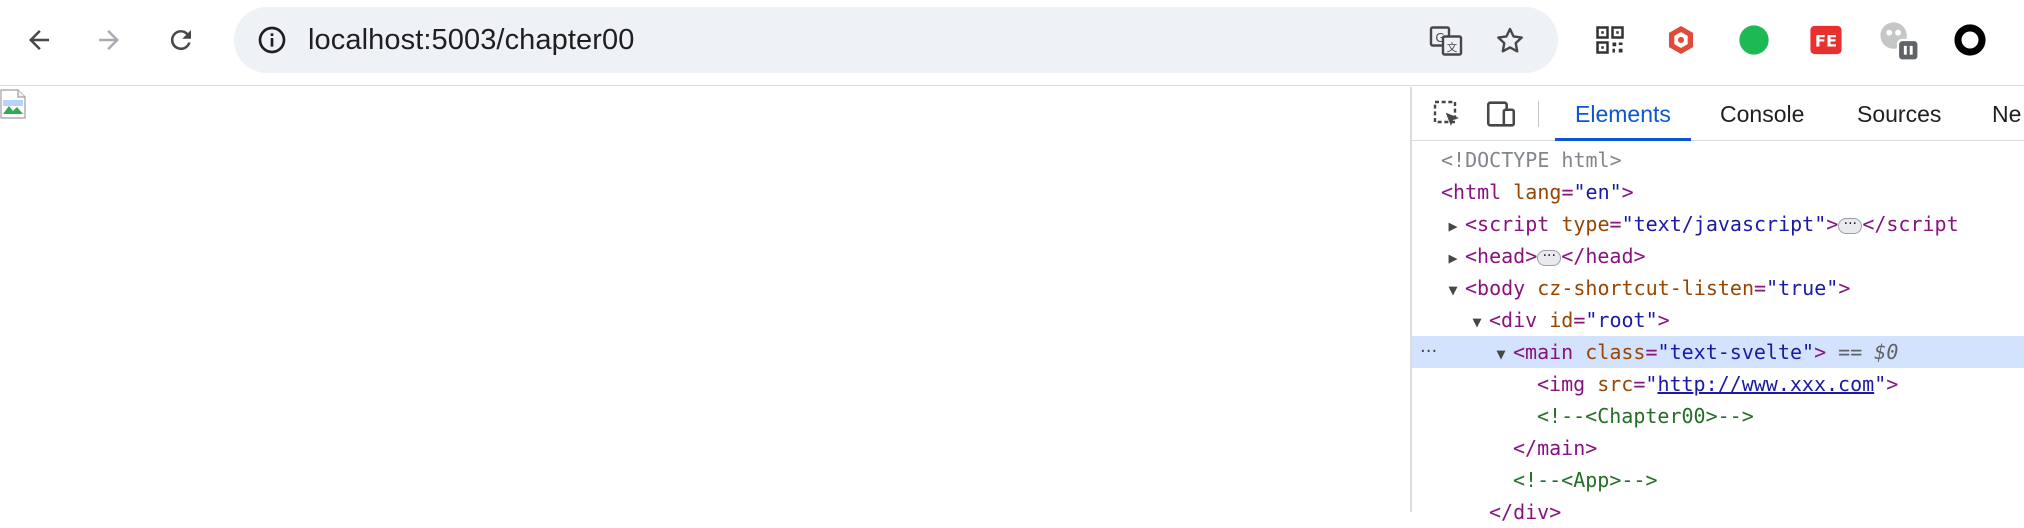 This screenshot has height=528, width=2024. Describe the element at coordinates (272, 40) in the screenshot. I see `site-info-icon` at that location.